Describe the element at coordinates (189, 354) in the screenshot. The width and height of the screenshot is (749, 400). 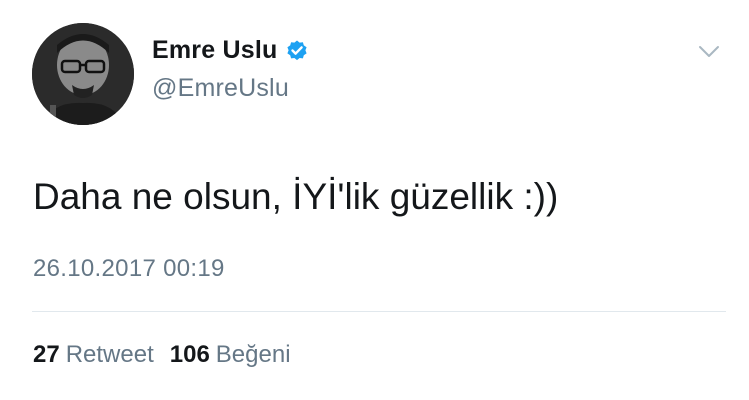
I see `like-count: 106` at that location.